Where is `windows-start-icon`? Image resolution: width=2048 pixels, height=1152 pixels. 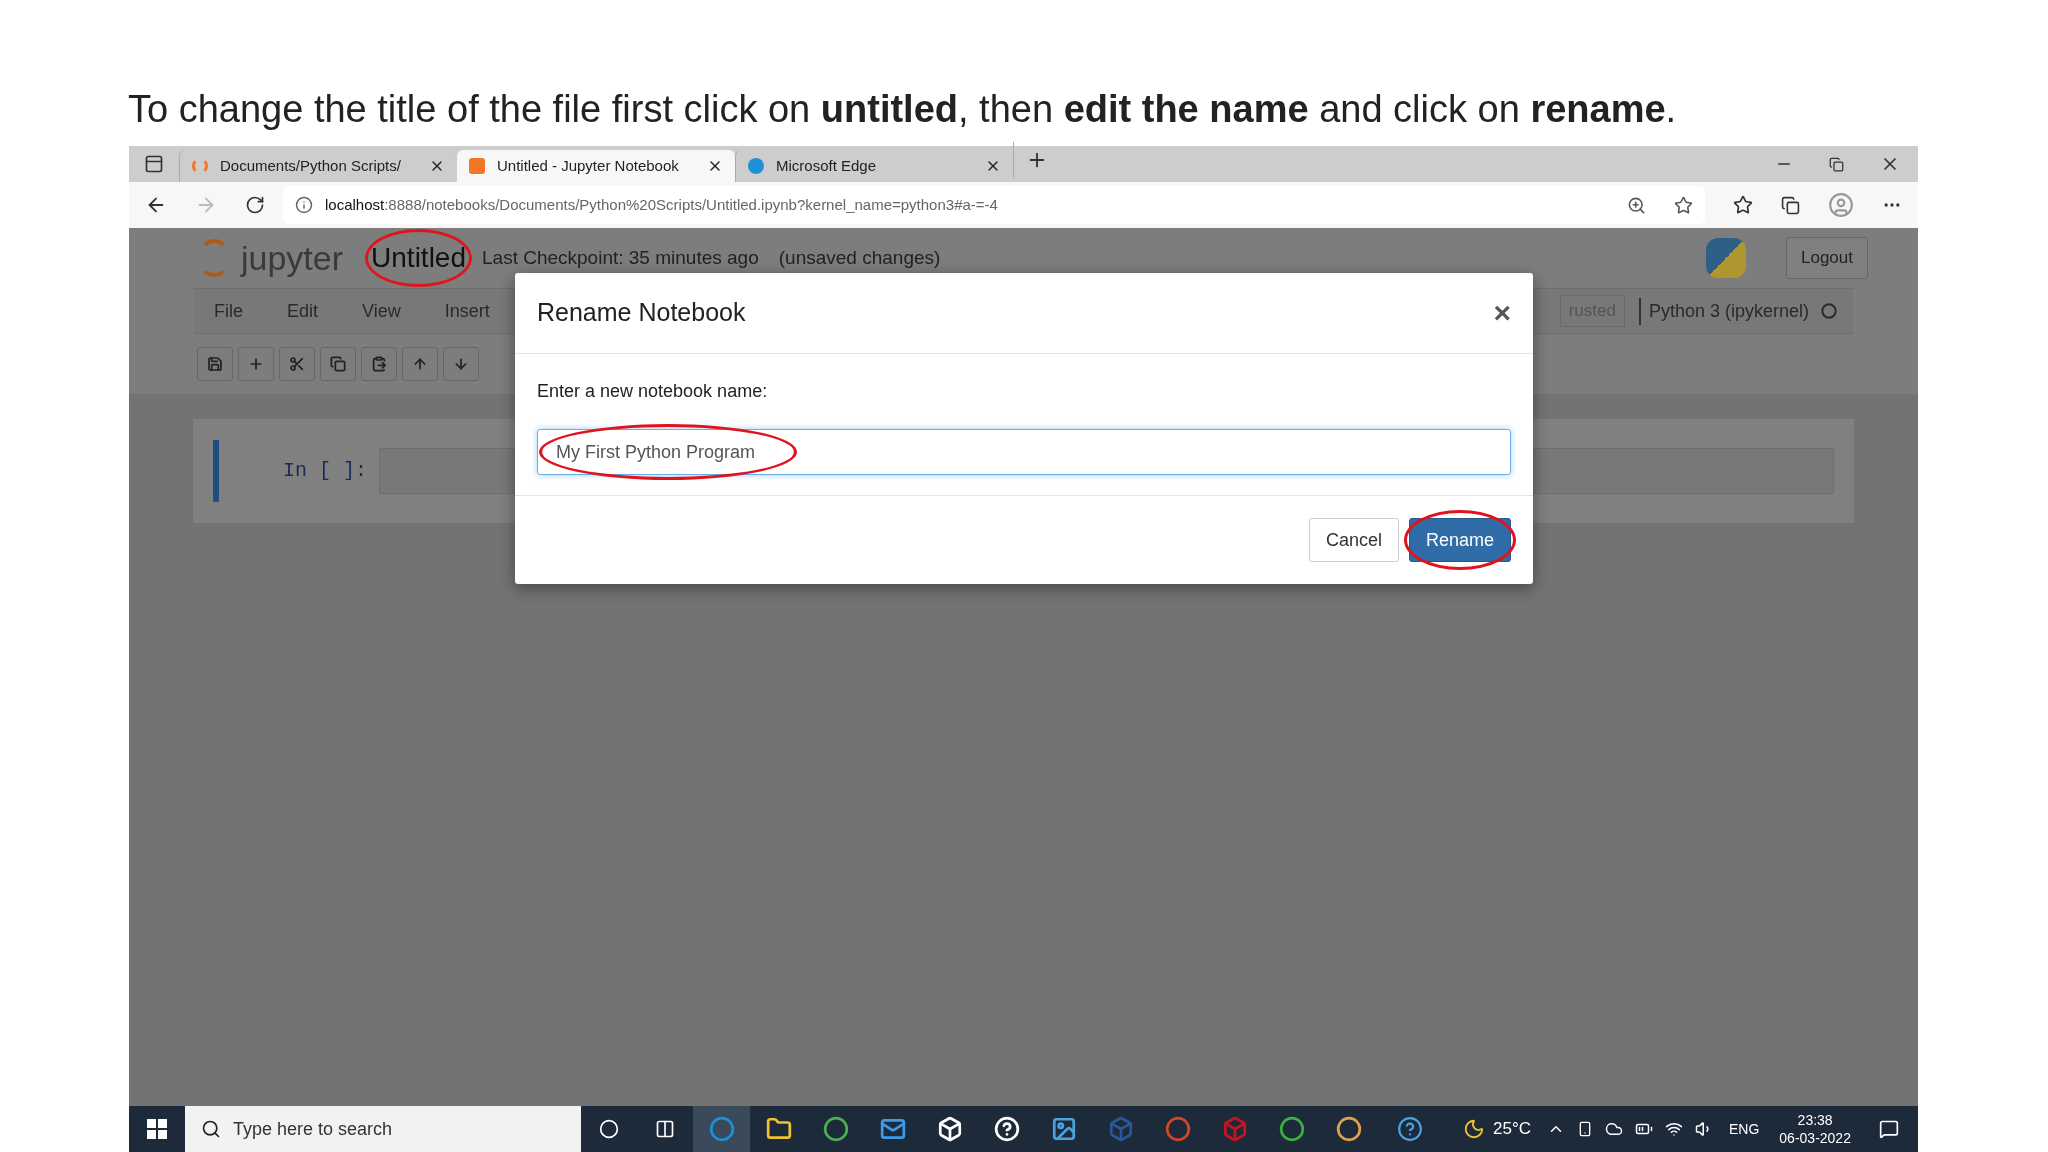 windows-start-icon is located at coordinates (157, 1129).